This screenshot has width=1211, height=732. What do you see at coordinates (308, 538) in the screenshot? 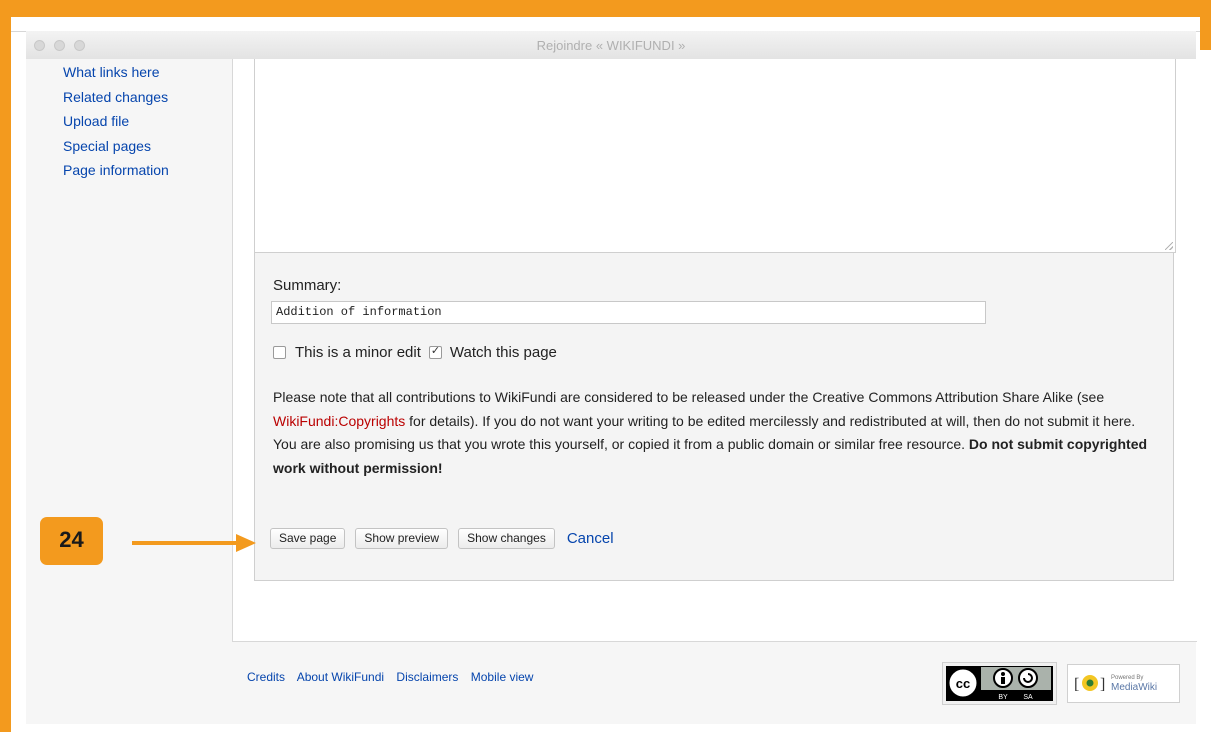
I see `save-page-button: Save page` at bounding box center [308, 538].